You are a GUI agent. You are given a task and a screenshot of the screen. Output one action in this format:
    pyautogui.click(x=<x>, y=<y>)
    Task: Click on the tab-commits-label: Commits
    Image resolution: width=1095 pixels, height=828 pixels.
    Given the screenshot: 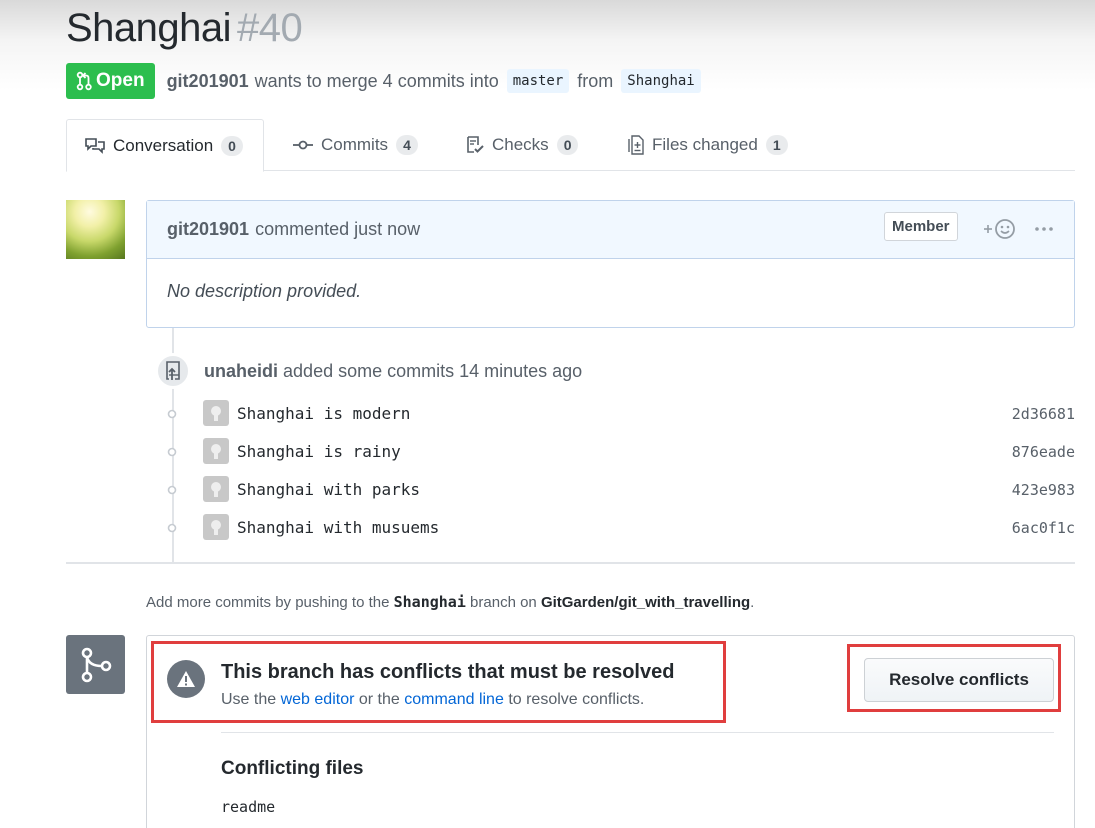 What is the action you would take?
    pyautogui.click(x=355, y=144)
    